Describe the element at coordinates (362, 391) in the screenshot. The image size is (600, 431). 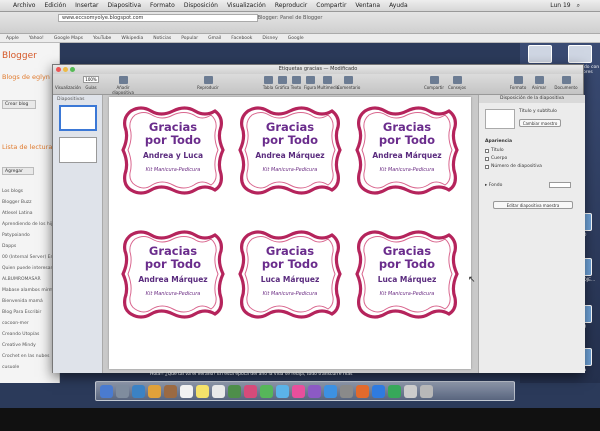
I see `pages-icon` at that location.